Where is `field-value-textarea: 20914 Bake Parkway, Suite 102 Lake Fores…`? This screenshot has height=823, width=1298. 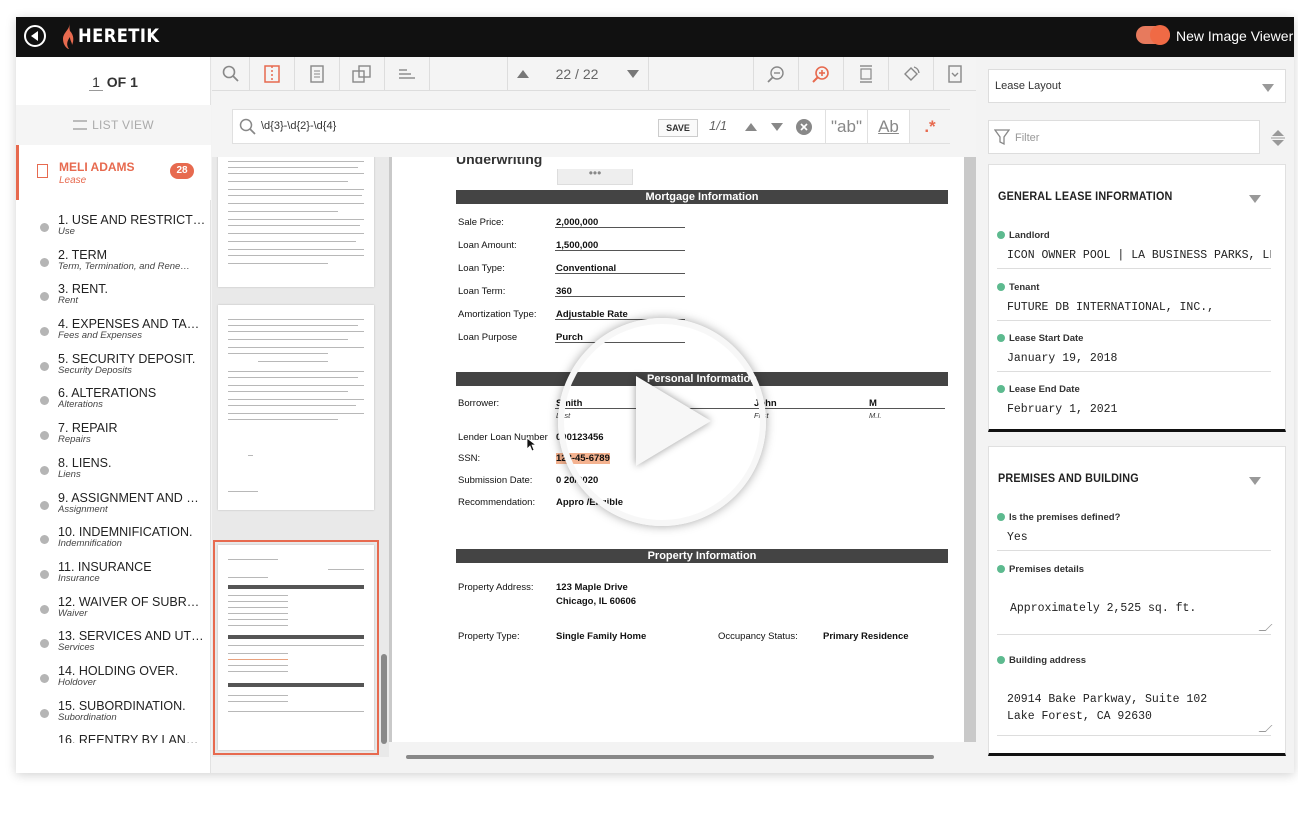 field-value-textarea: 20914 Bake Parkway, Suite 102 Lake Fores… is located at coordinates (1135, 705).